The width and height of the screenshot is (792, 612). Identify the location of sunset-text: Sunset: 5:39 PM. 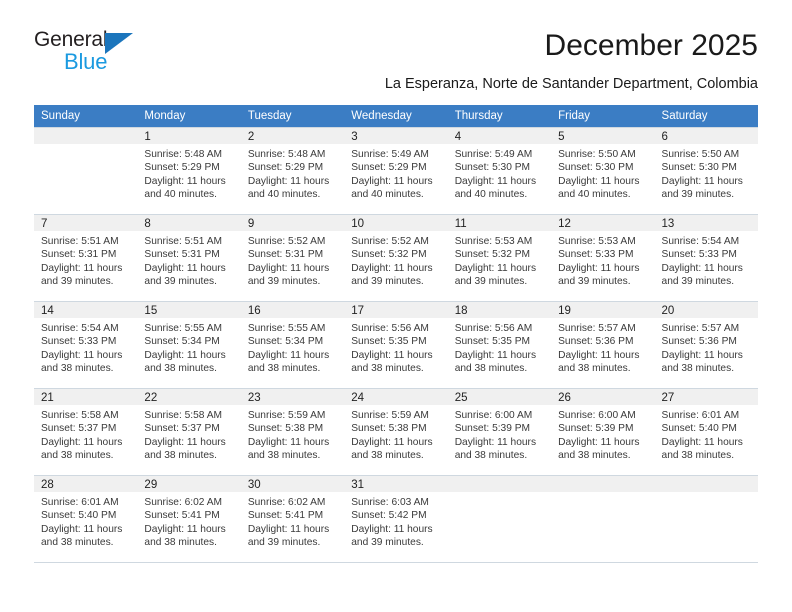
(596, 429).